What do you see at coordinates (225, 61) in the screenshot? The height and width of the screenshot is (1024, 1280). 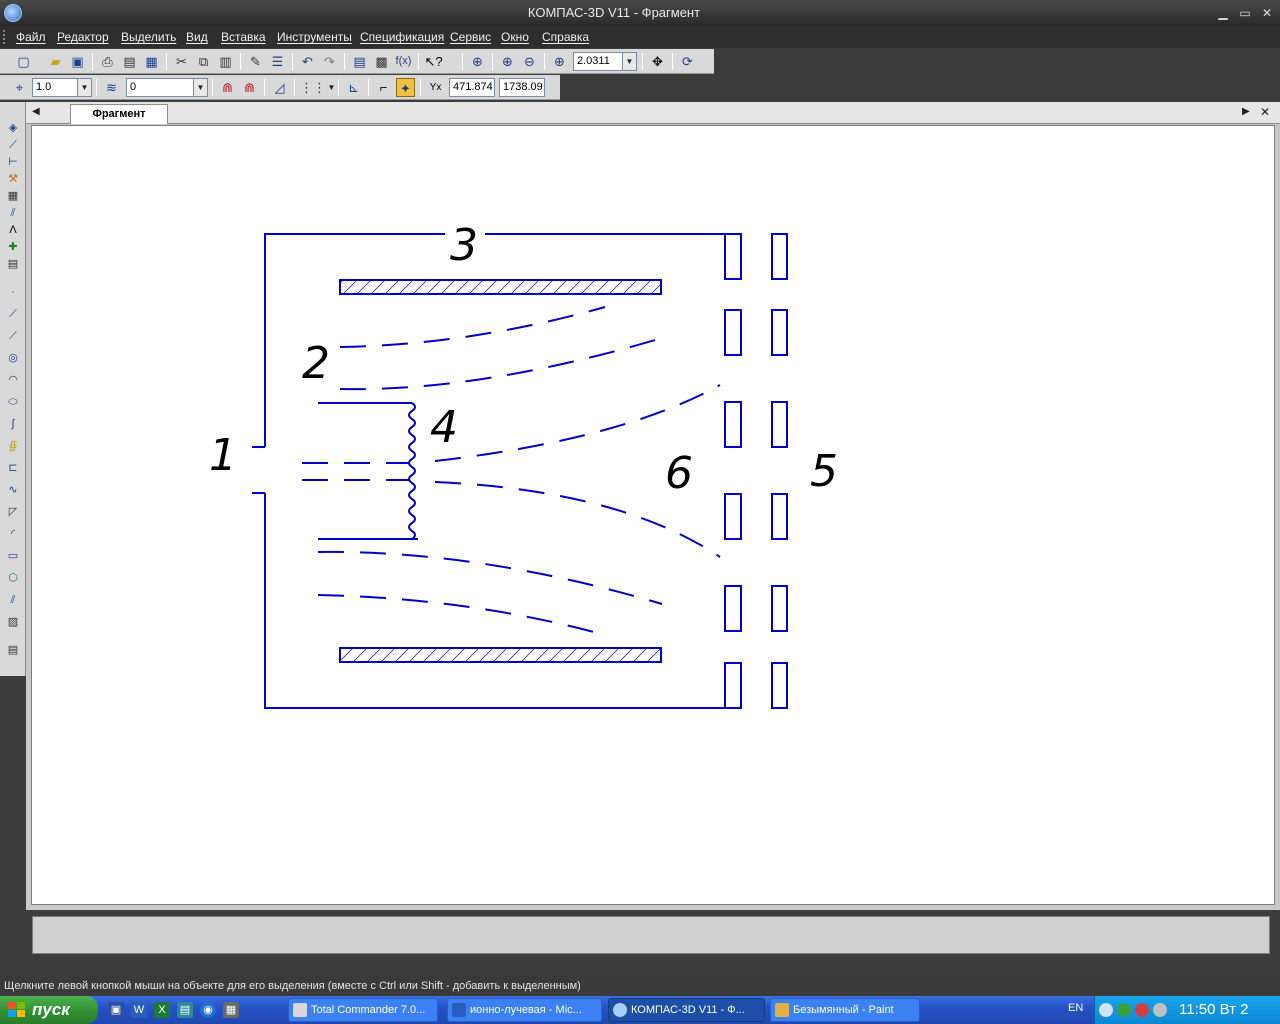 I see `paste-icon: ▥` at bounding box center [225, 61].